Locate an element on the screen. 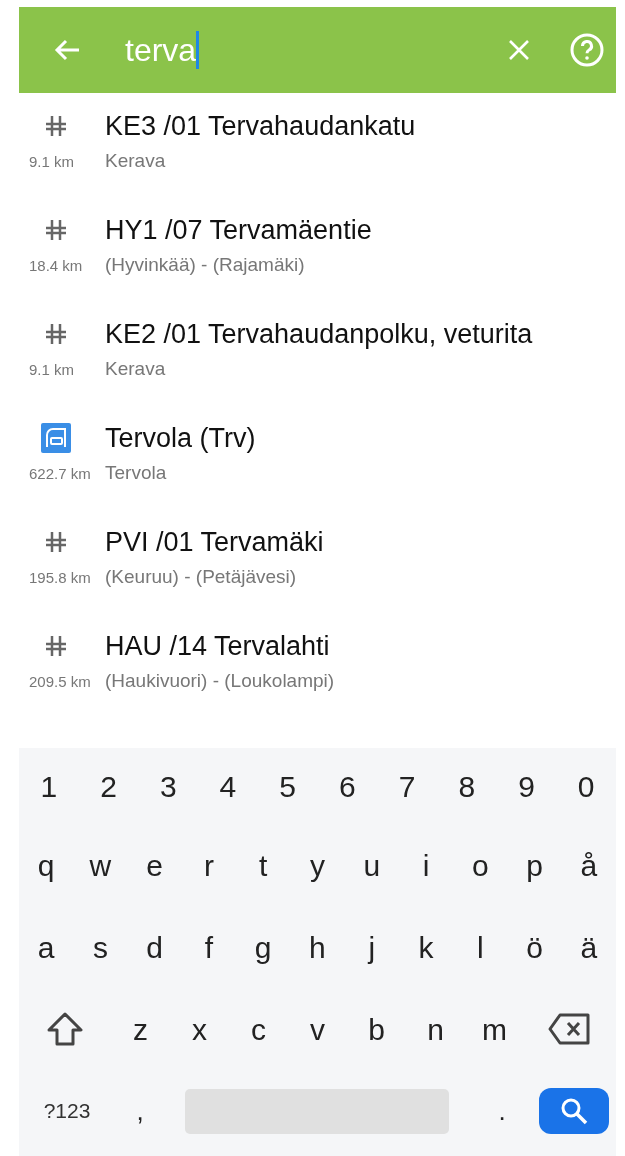  result-subtitle: Tervola is located at coordinates (136, 473).